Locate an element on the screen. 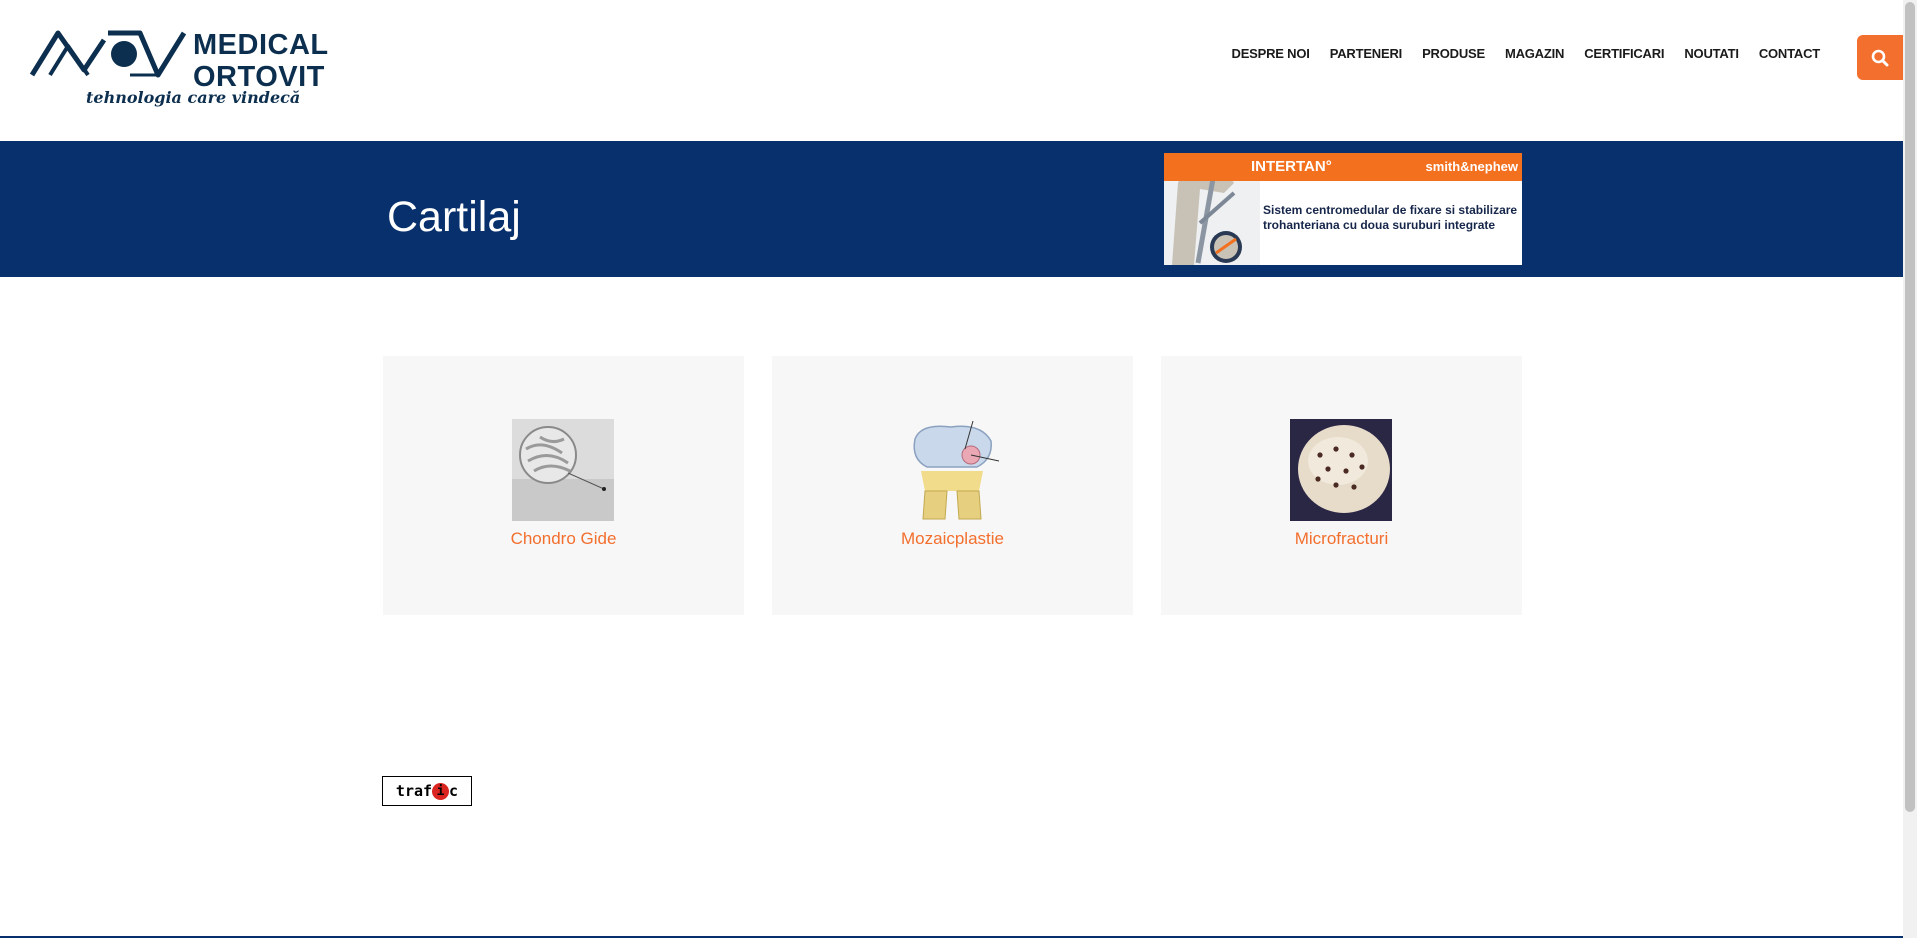 The height and width of the screenshot is (938, 1917). ad-brand: INTERTAN° is located at coordinates (1291, 166).